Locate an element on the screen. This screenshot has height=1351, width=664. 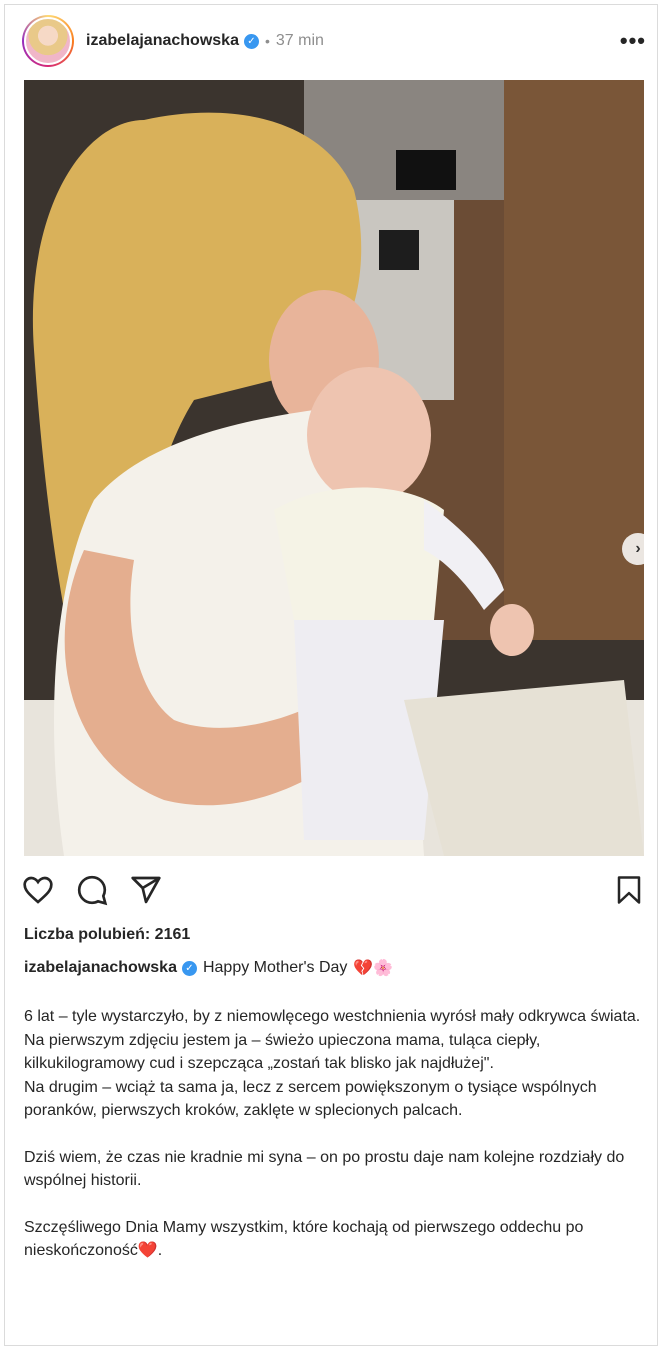
likes-count: Liczba polubień: 2161 is located at coordinates (107, 935).